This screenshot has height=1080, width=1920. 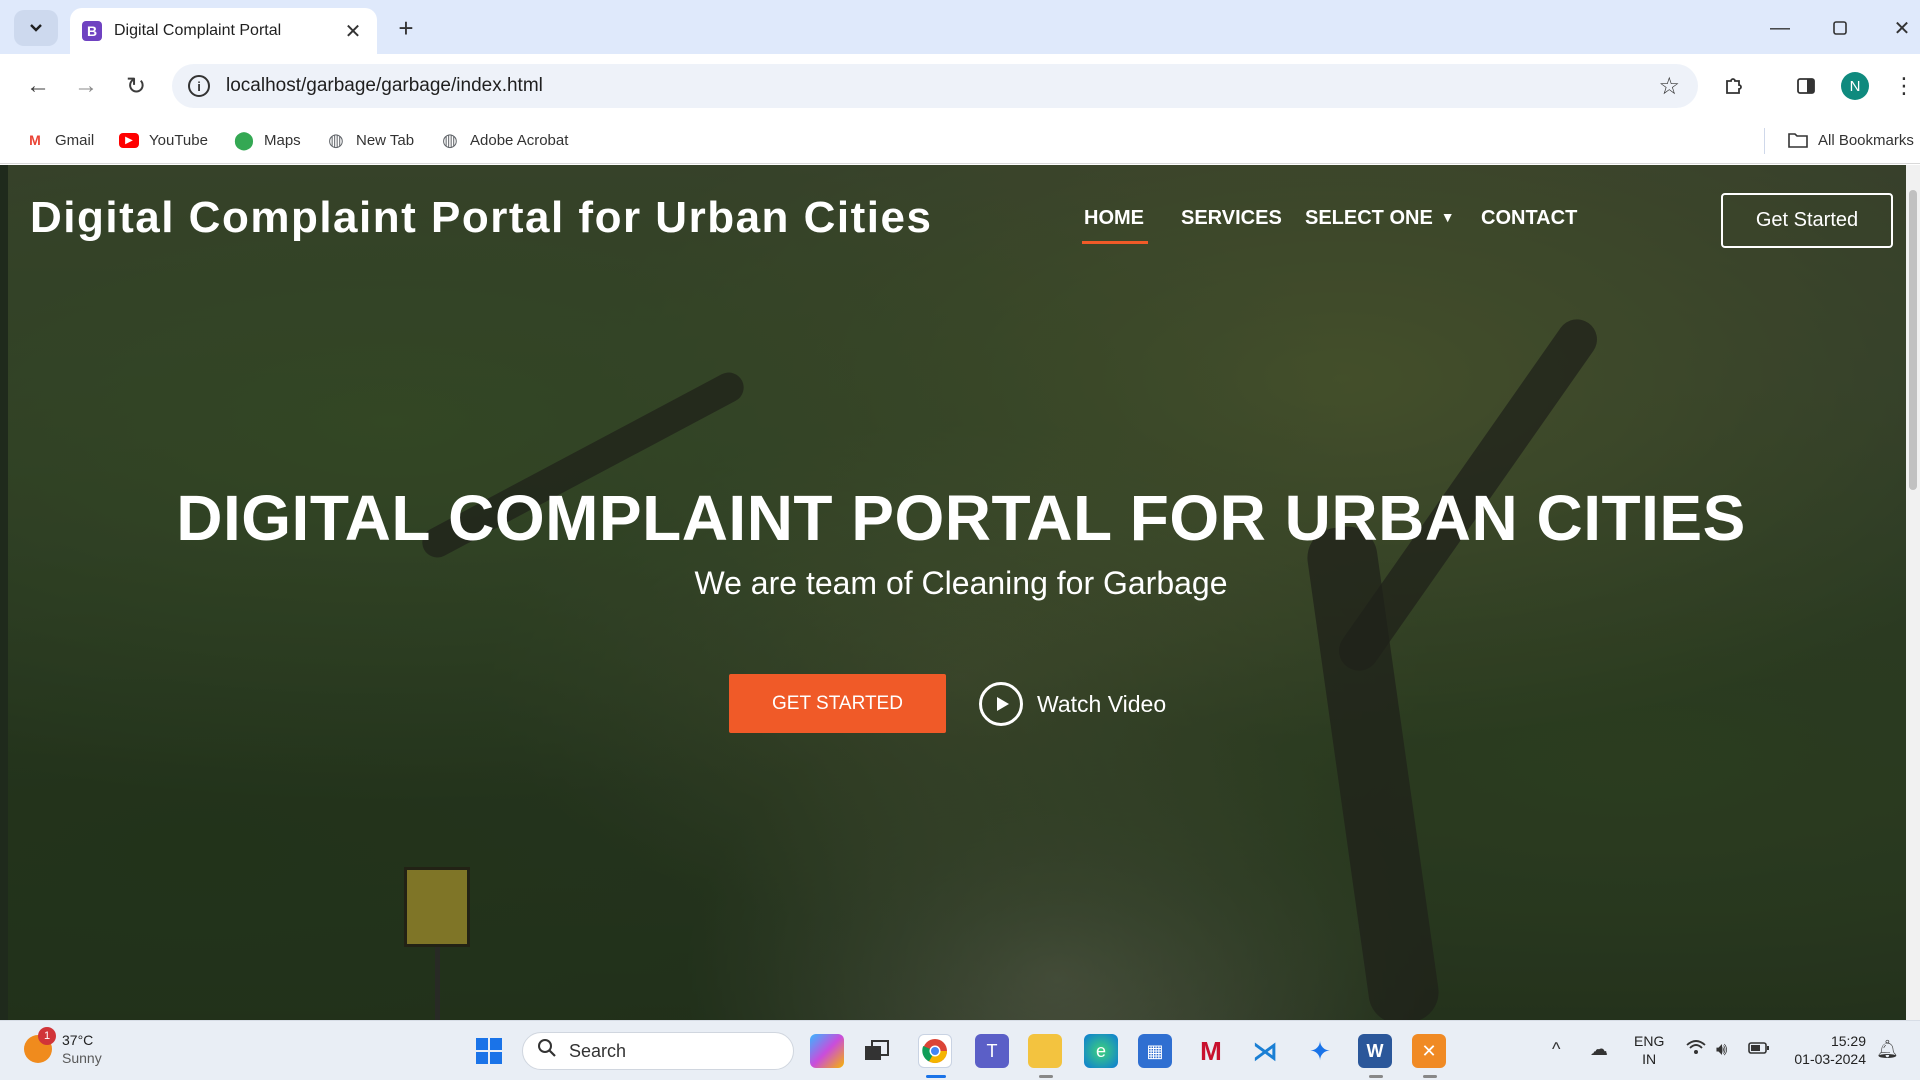 I want to click on bookmark-adobe-acrobat: ◍ Adobe Acrobat, so click(x=504, y=140).